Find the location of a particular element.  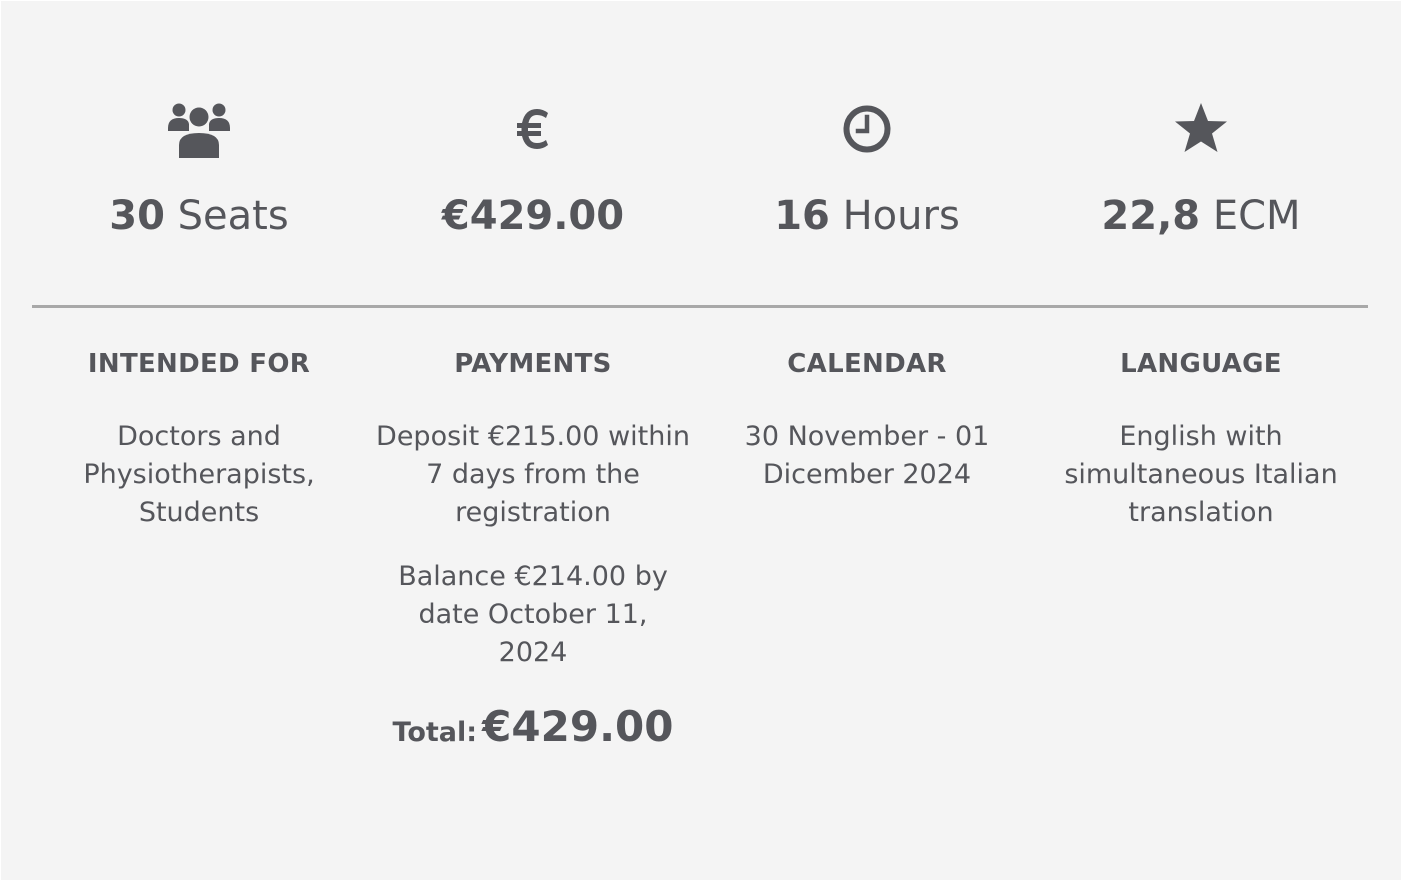

intended-for-heading: INTENDED FOR is located at coordinates (199, 364).